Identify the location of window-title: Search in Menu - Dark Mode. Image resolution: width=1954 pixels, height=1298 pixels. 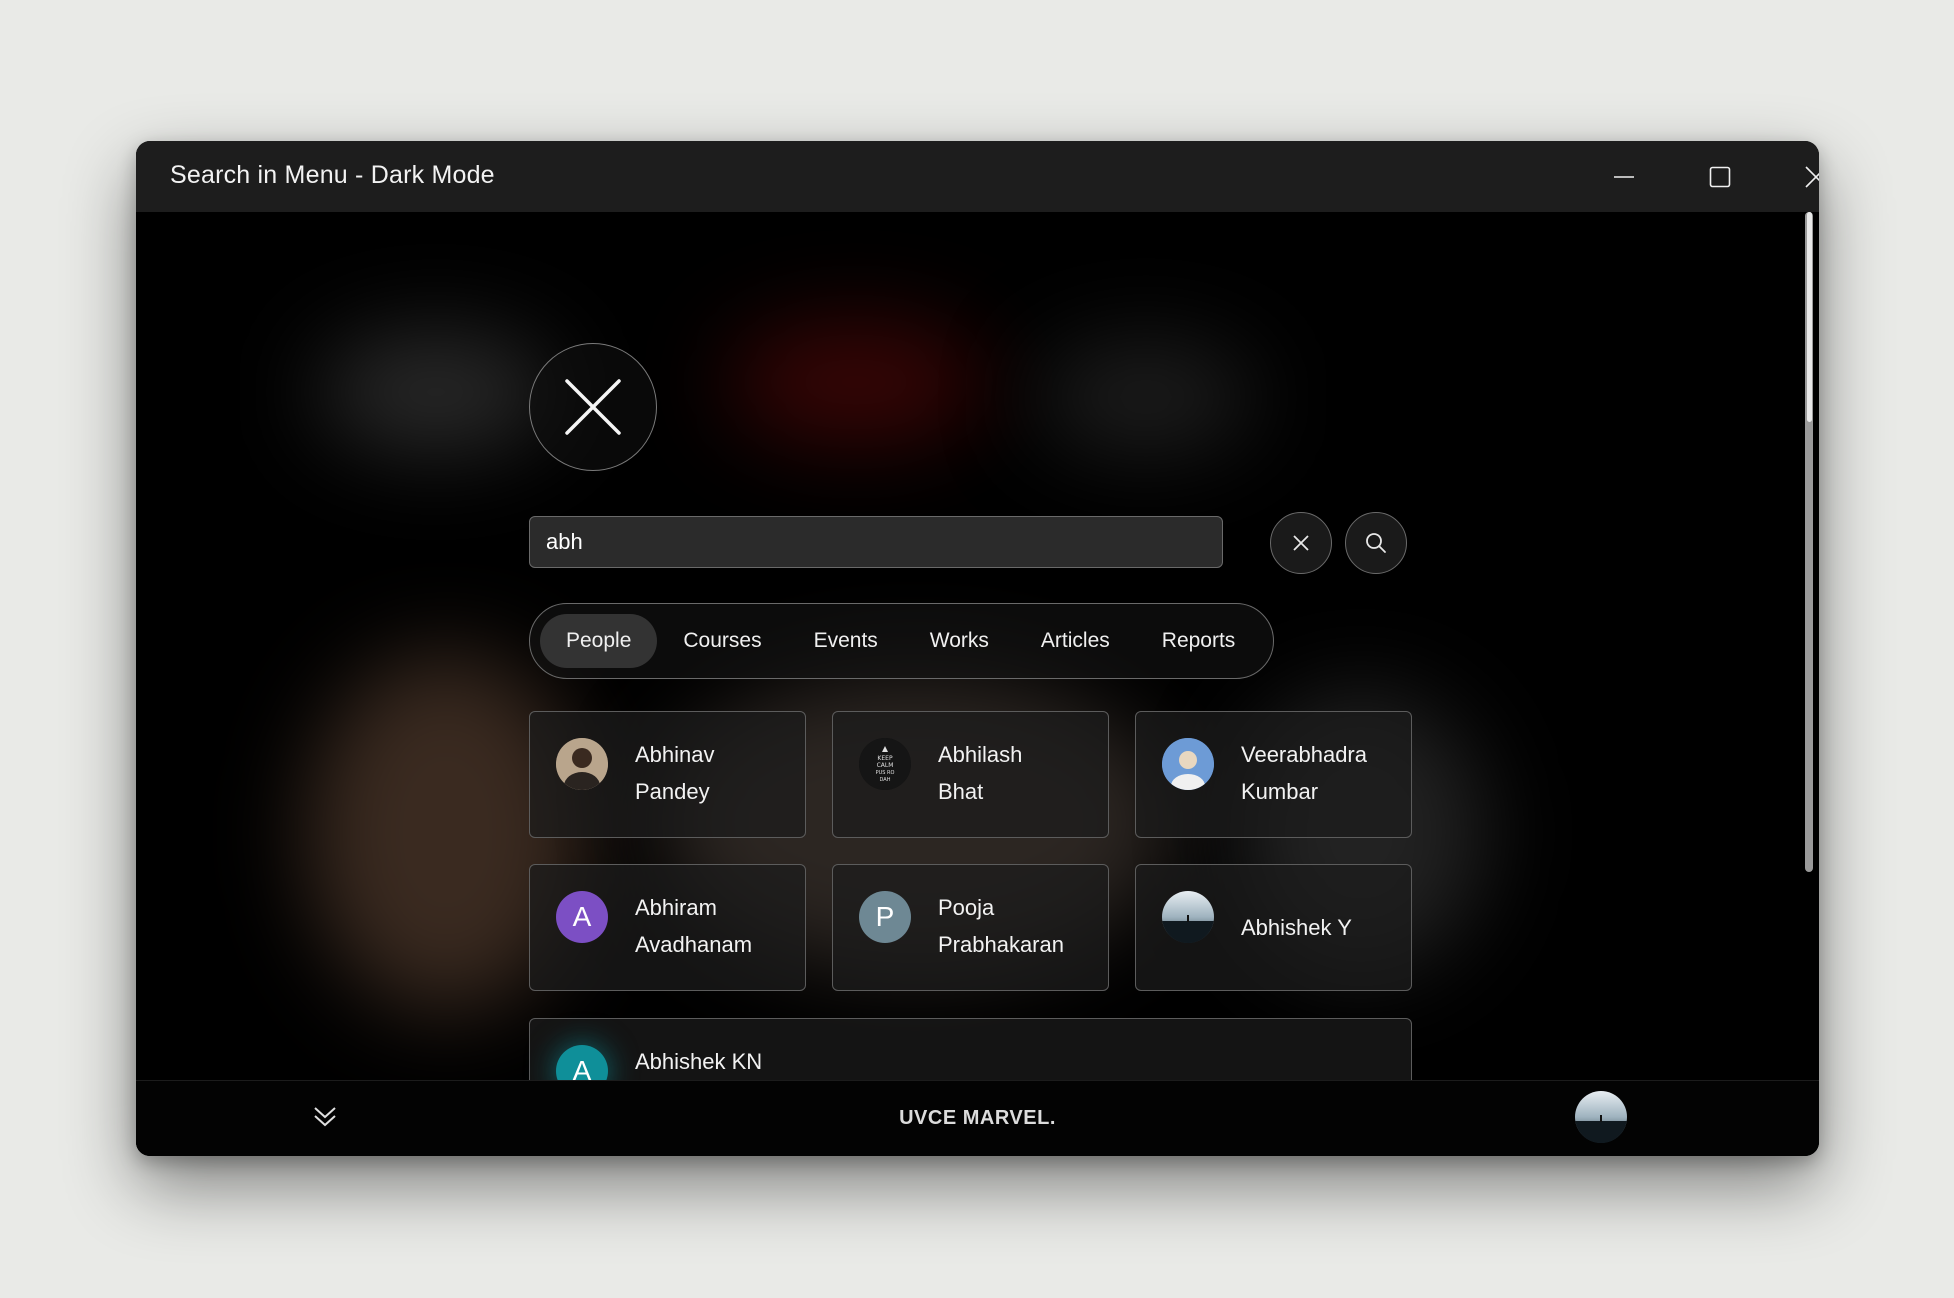
(332, 175).